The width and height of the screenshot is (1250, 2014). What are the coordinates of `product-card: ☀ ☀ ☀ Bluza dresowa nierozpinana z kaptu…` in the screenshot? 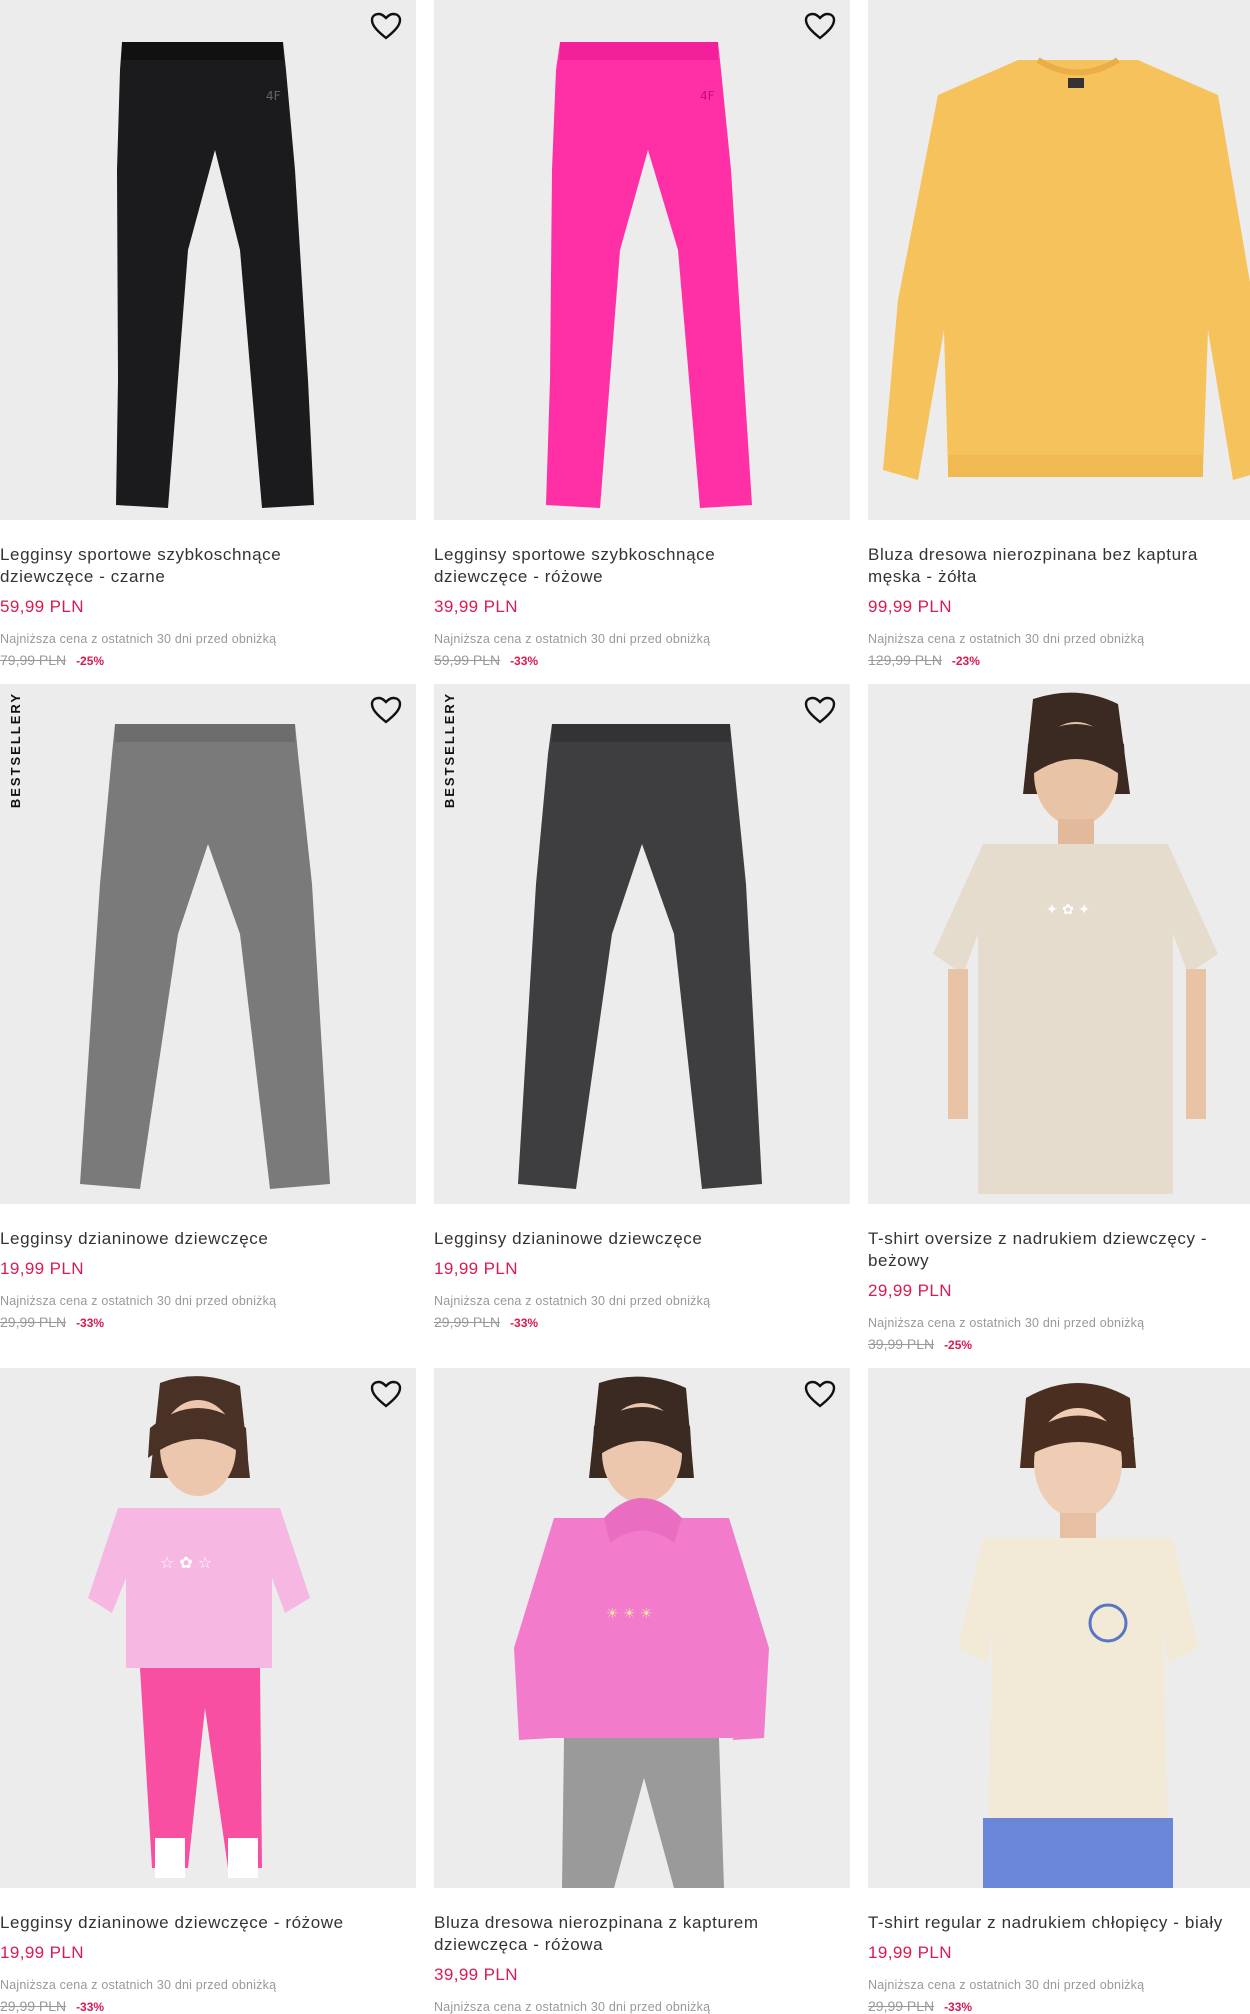 It's located at (642, 1691).